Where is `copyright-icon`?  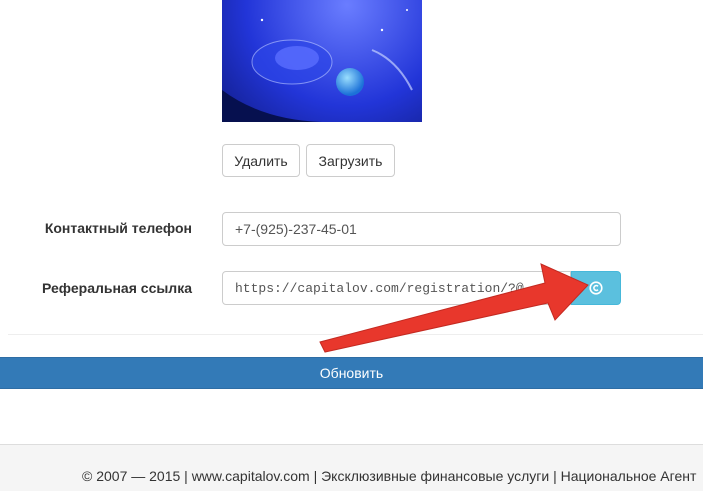
copyright-icon is located at coordinates (596, 288).